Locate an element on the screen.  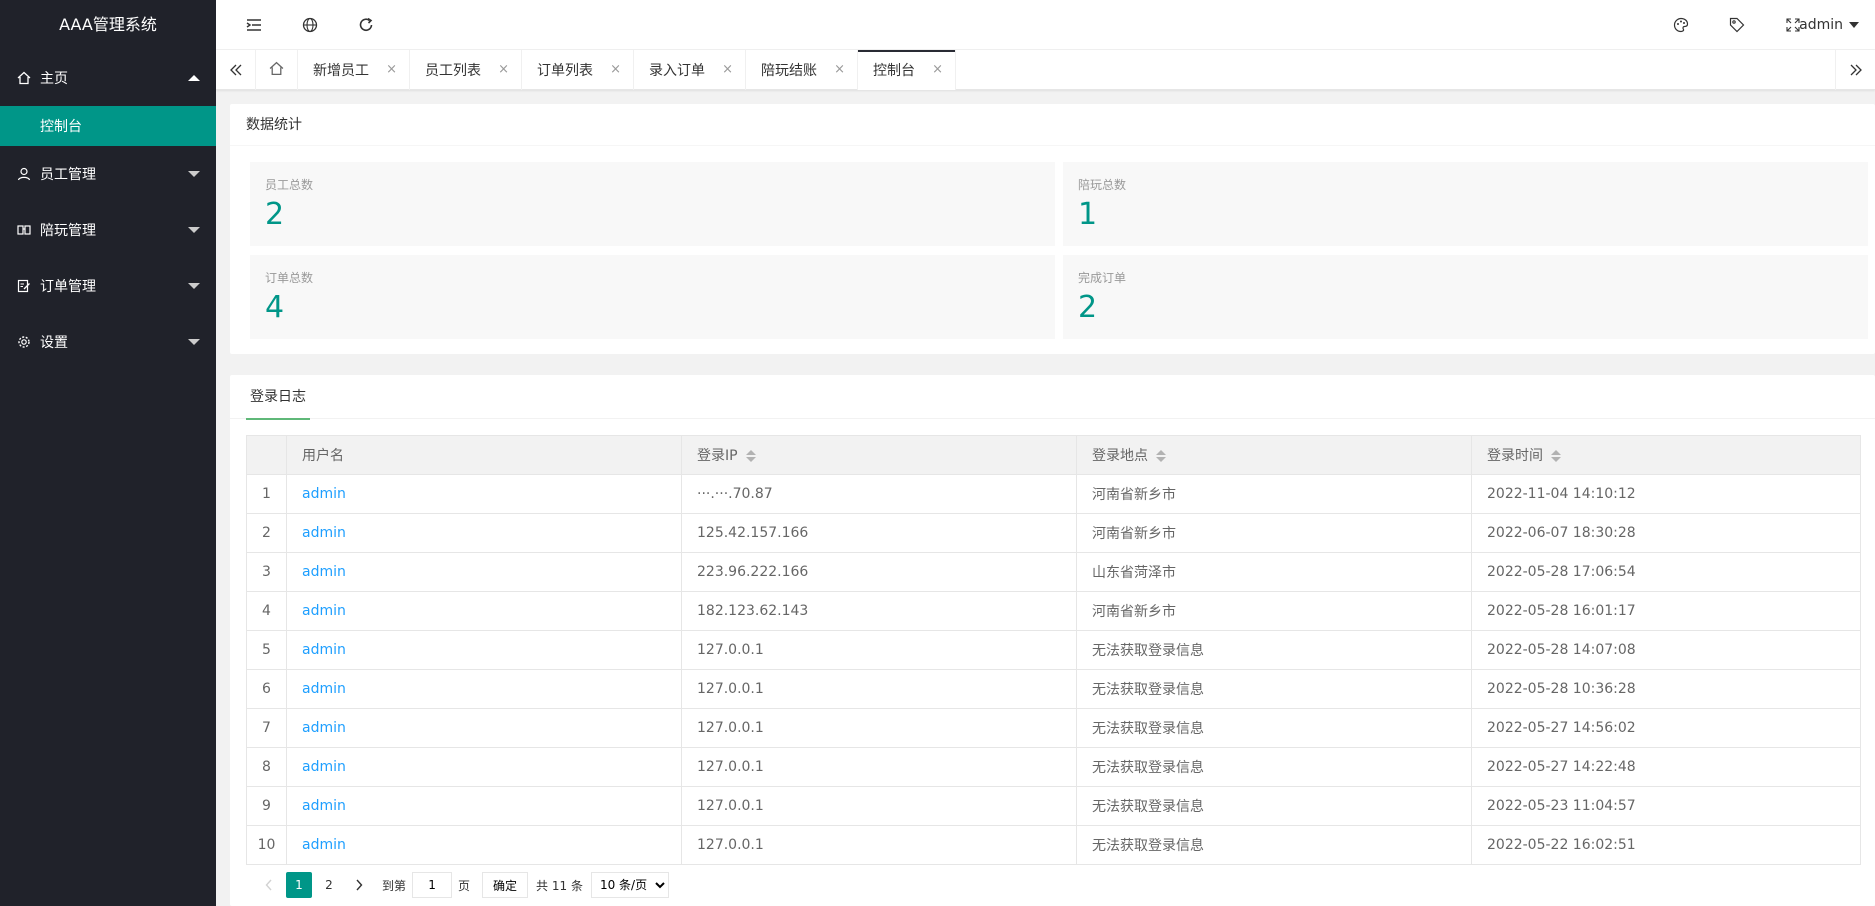
page-button-1: 1 is located at coordinates (299, 885).